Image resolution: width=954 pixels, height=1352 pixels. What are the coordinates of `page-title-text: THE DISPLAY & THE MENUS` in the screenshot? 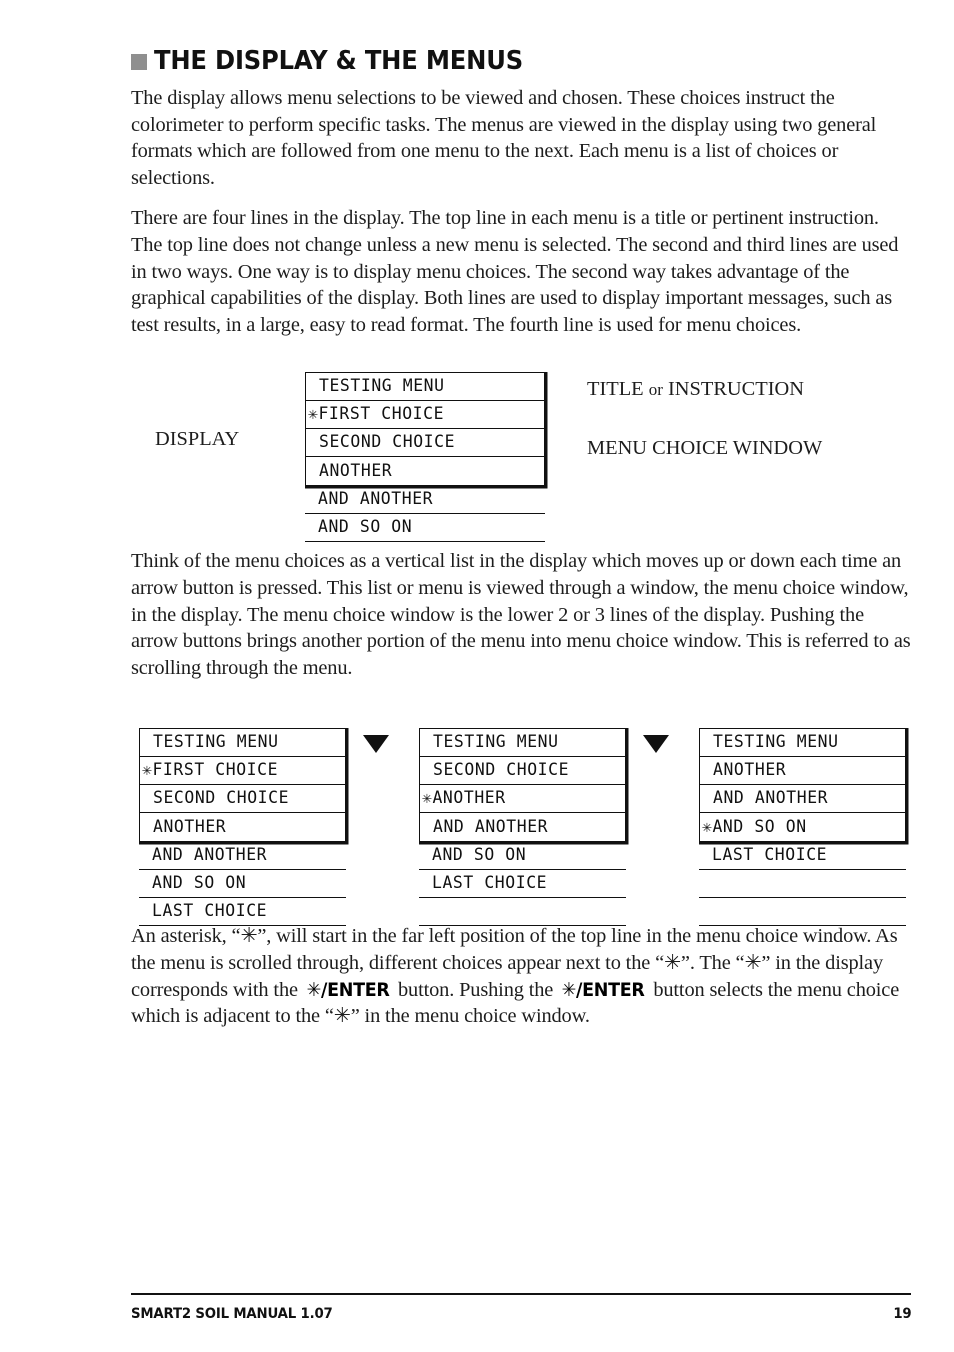 It's located at (338, 61).